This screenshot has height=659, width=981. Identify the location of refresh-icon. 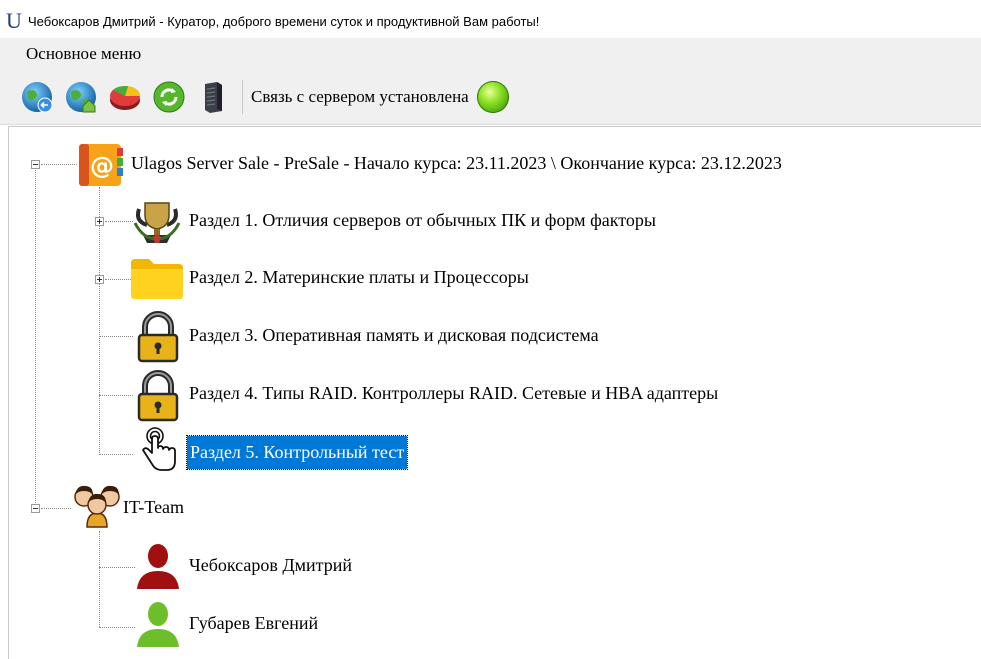
(169, 97).